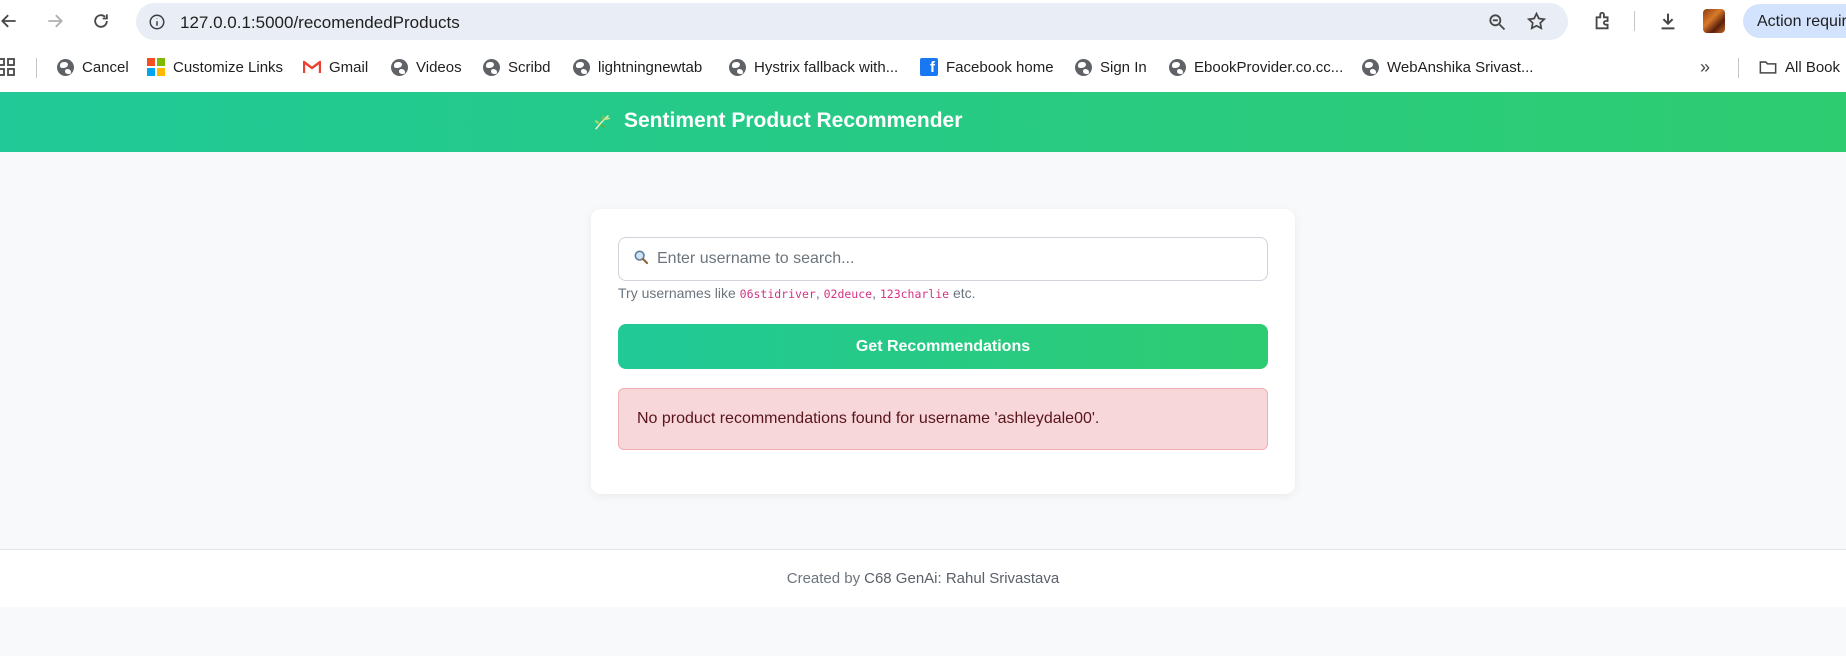  I want to click on hint-example: 06stidriver, so click(777, 294).